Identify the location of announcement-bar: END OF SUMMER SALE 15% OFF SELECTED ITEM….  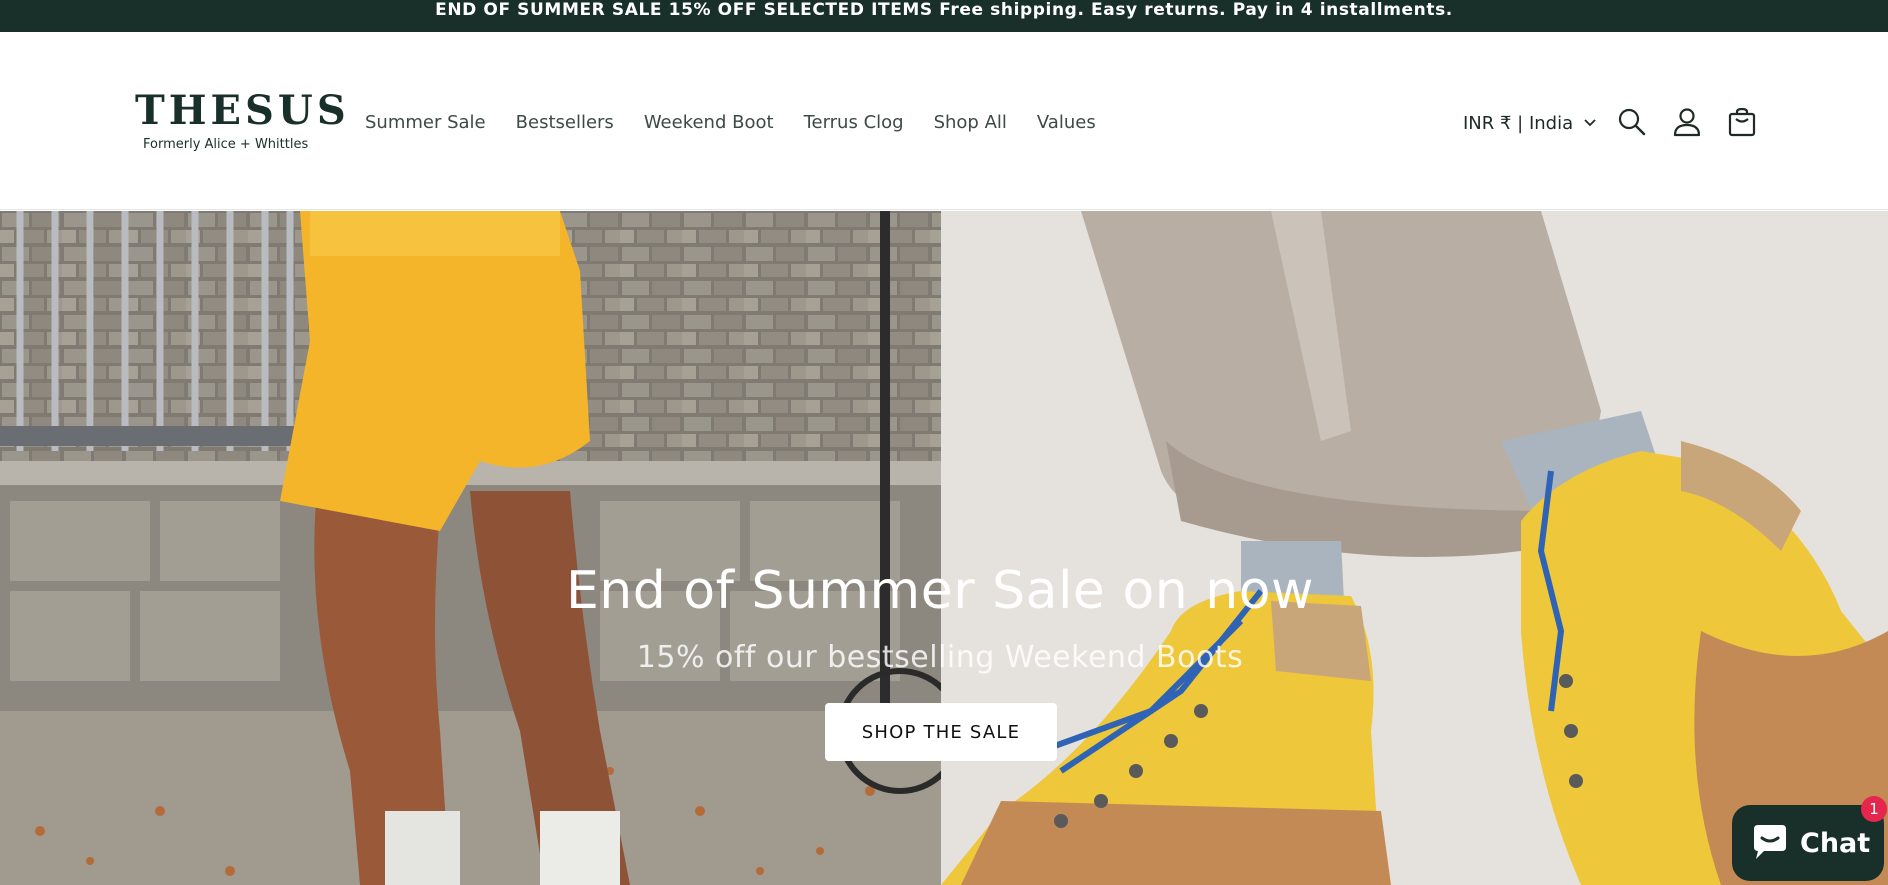
(944, 16).